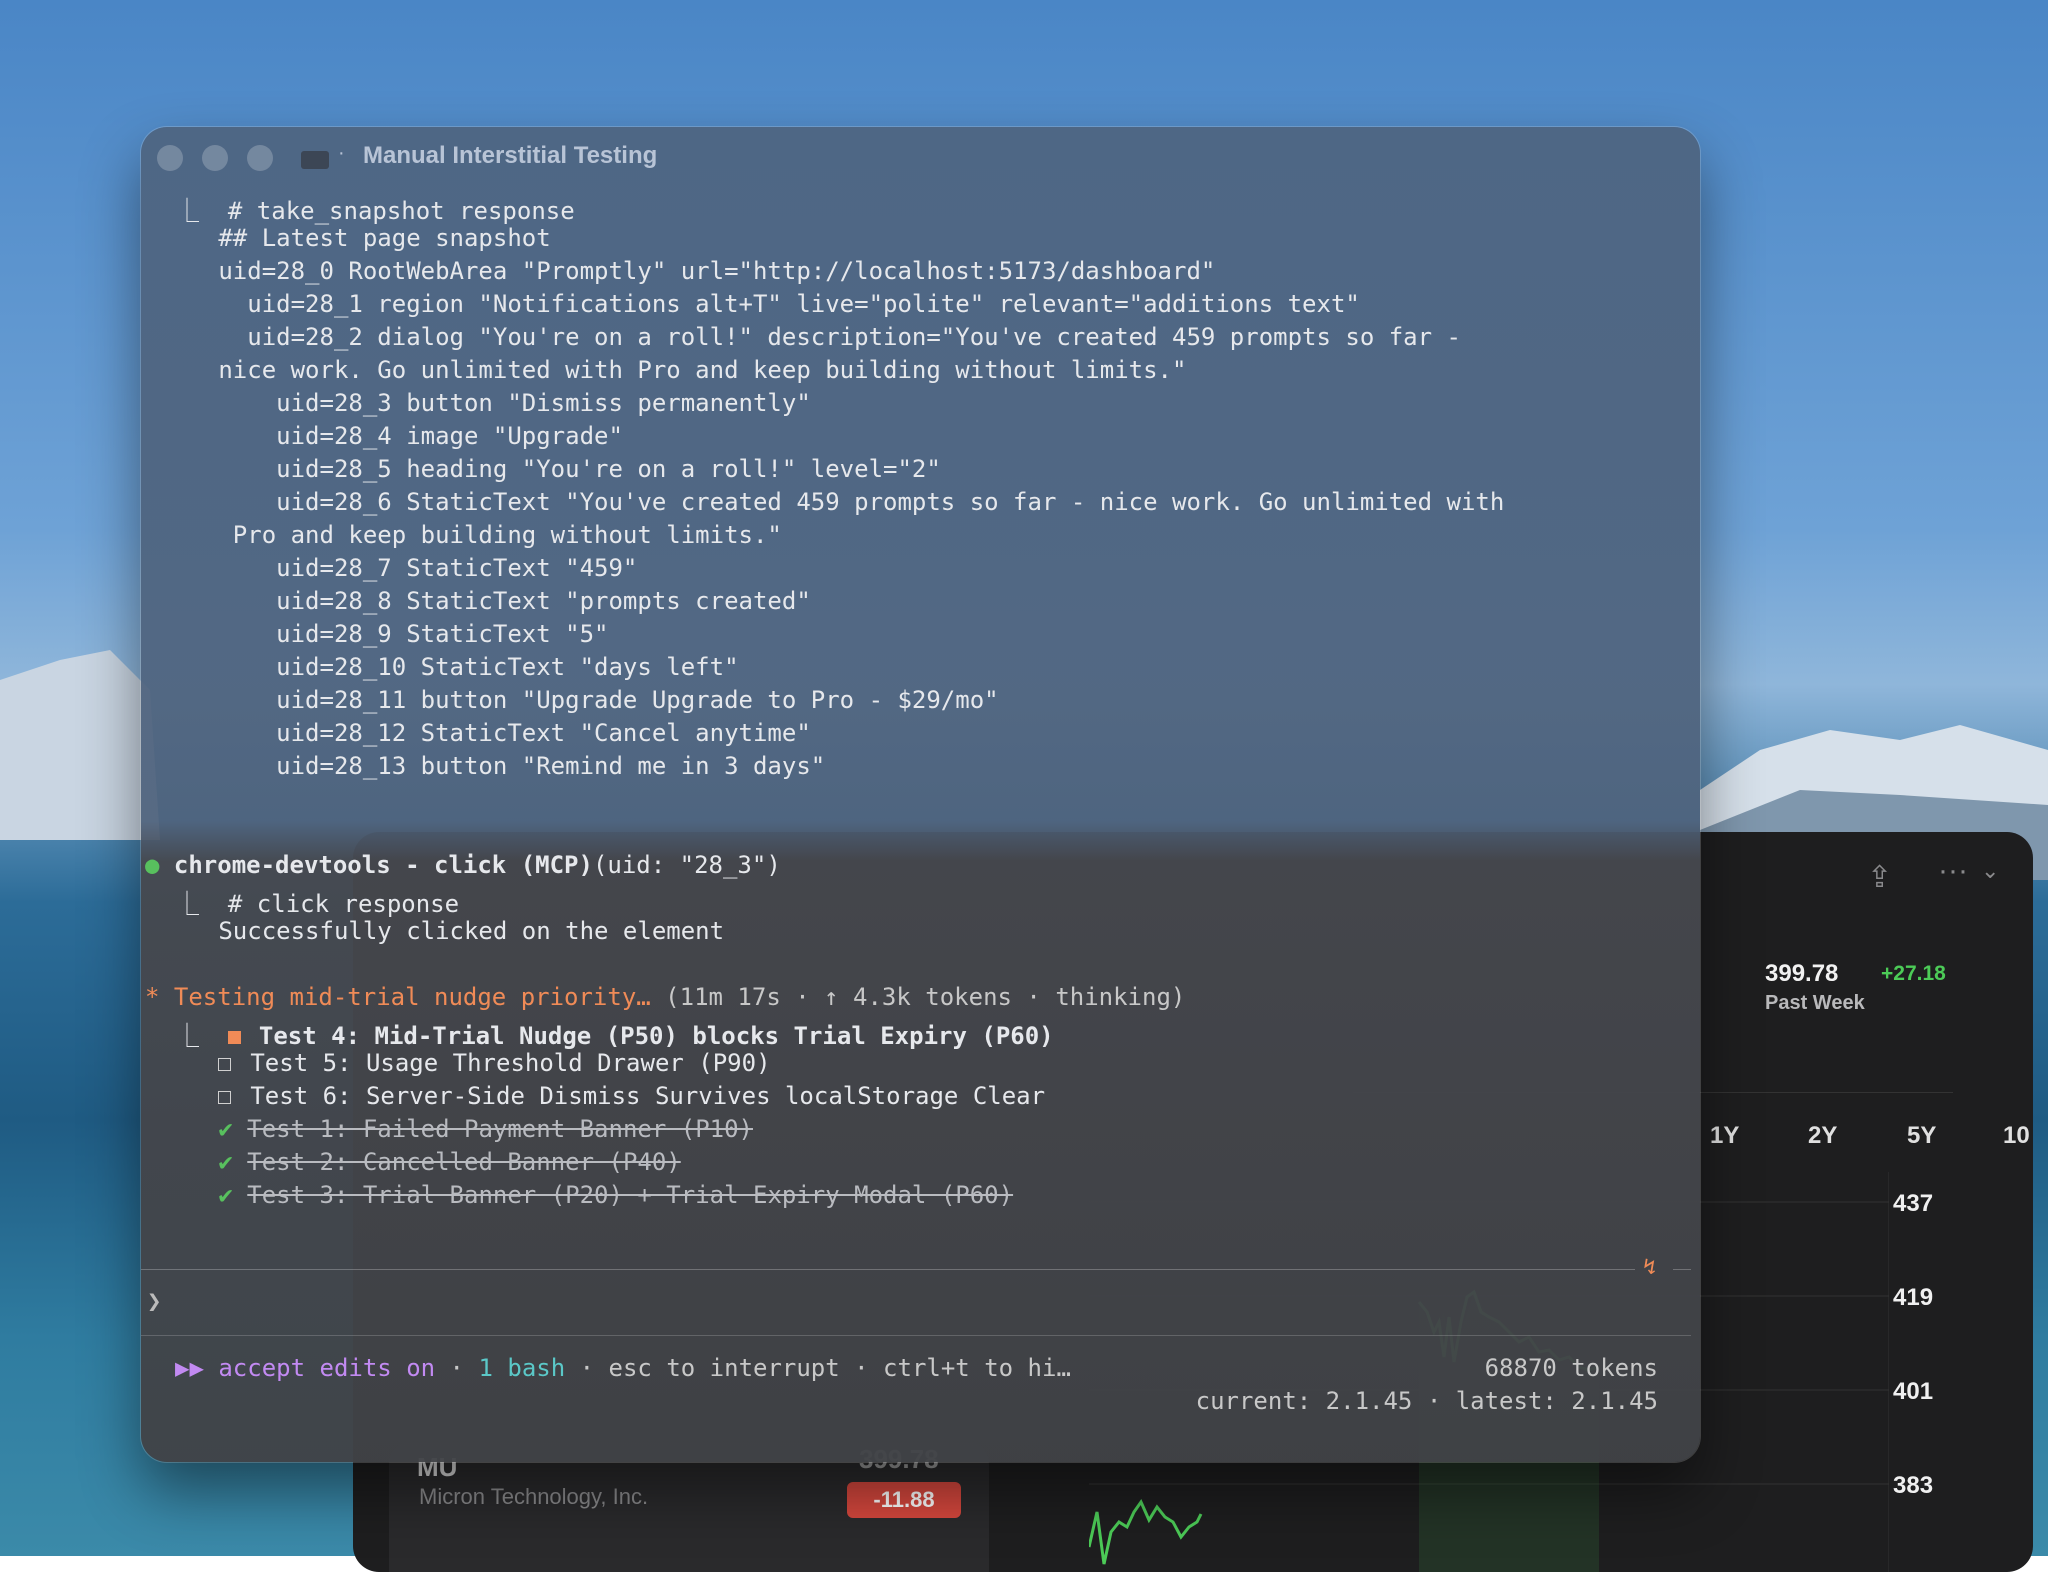 This screenshot has width=2048, height=1572. I want to click on y-tick-383: 383, so click(1913, 1485).